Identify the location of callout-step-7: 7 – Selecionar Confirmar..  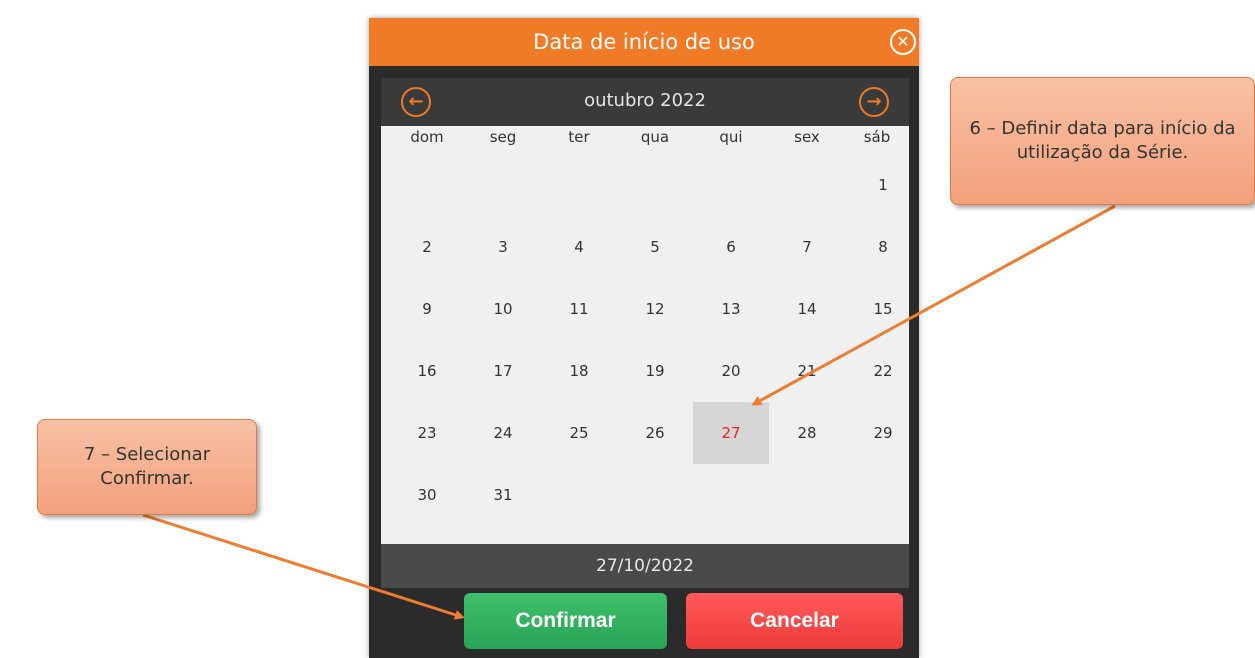
(147, 467).